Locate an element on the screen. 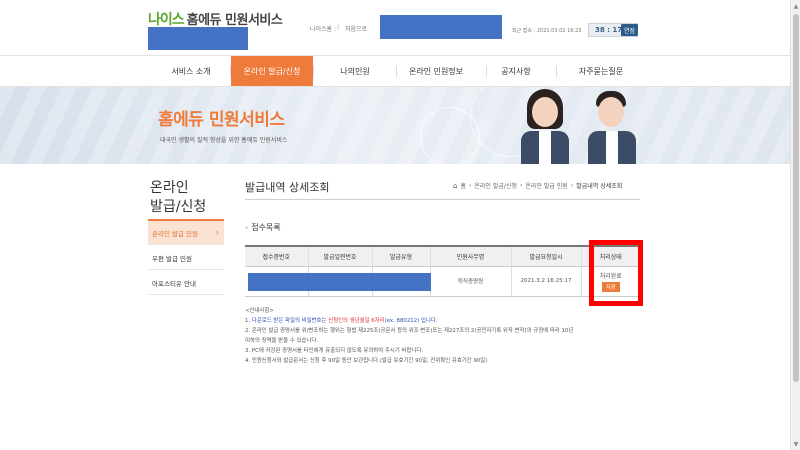 The image size is (800, 450). redacted-block is located at coordinates (198, 38).